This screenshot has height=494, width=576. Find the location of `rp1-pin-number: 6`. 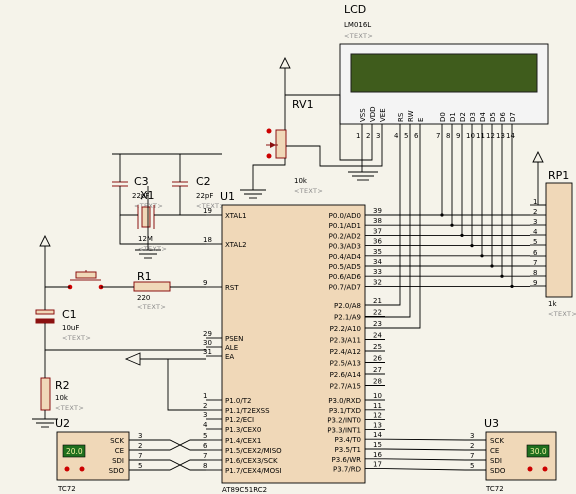

rp1-pin-number: 6 is located at coordinates (535, 253).